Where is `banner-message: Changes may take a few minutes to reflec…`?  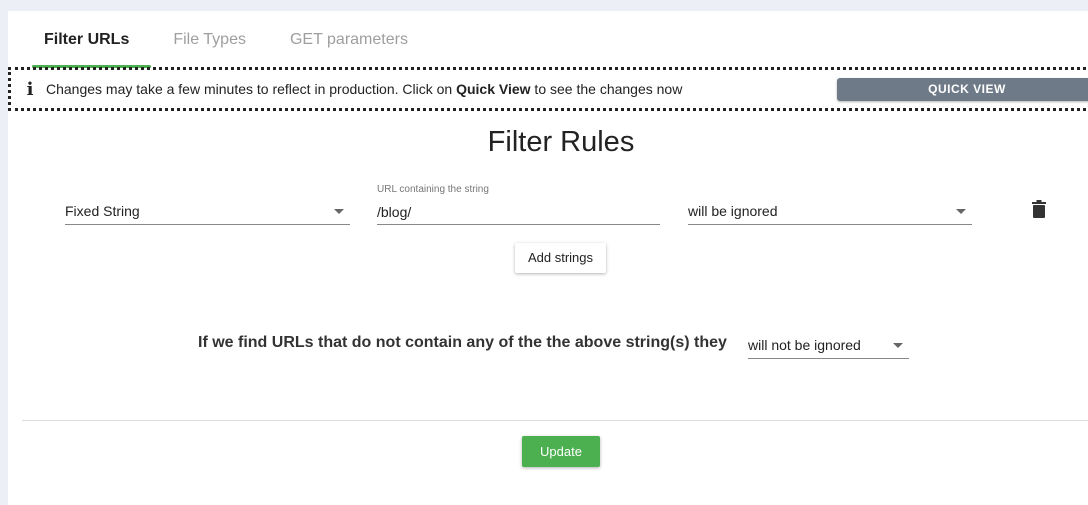
banner-message: Changes may take a few minutes to reflec… is located at coordinates (364, 89).